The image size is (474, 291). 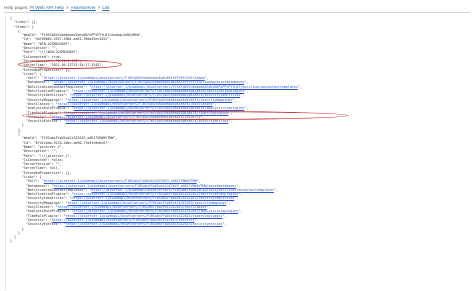 What do you see at coordinates (83, 7) in the screenshot?
I see `breadcrumb-assetserver: AssetServer` at bounding box center [83, 7].